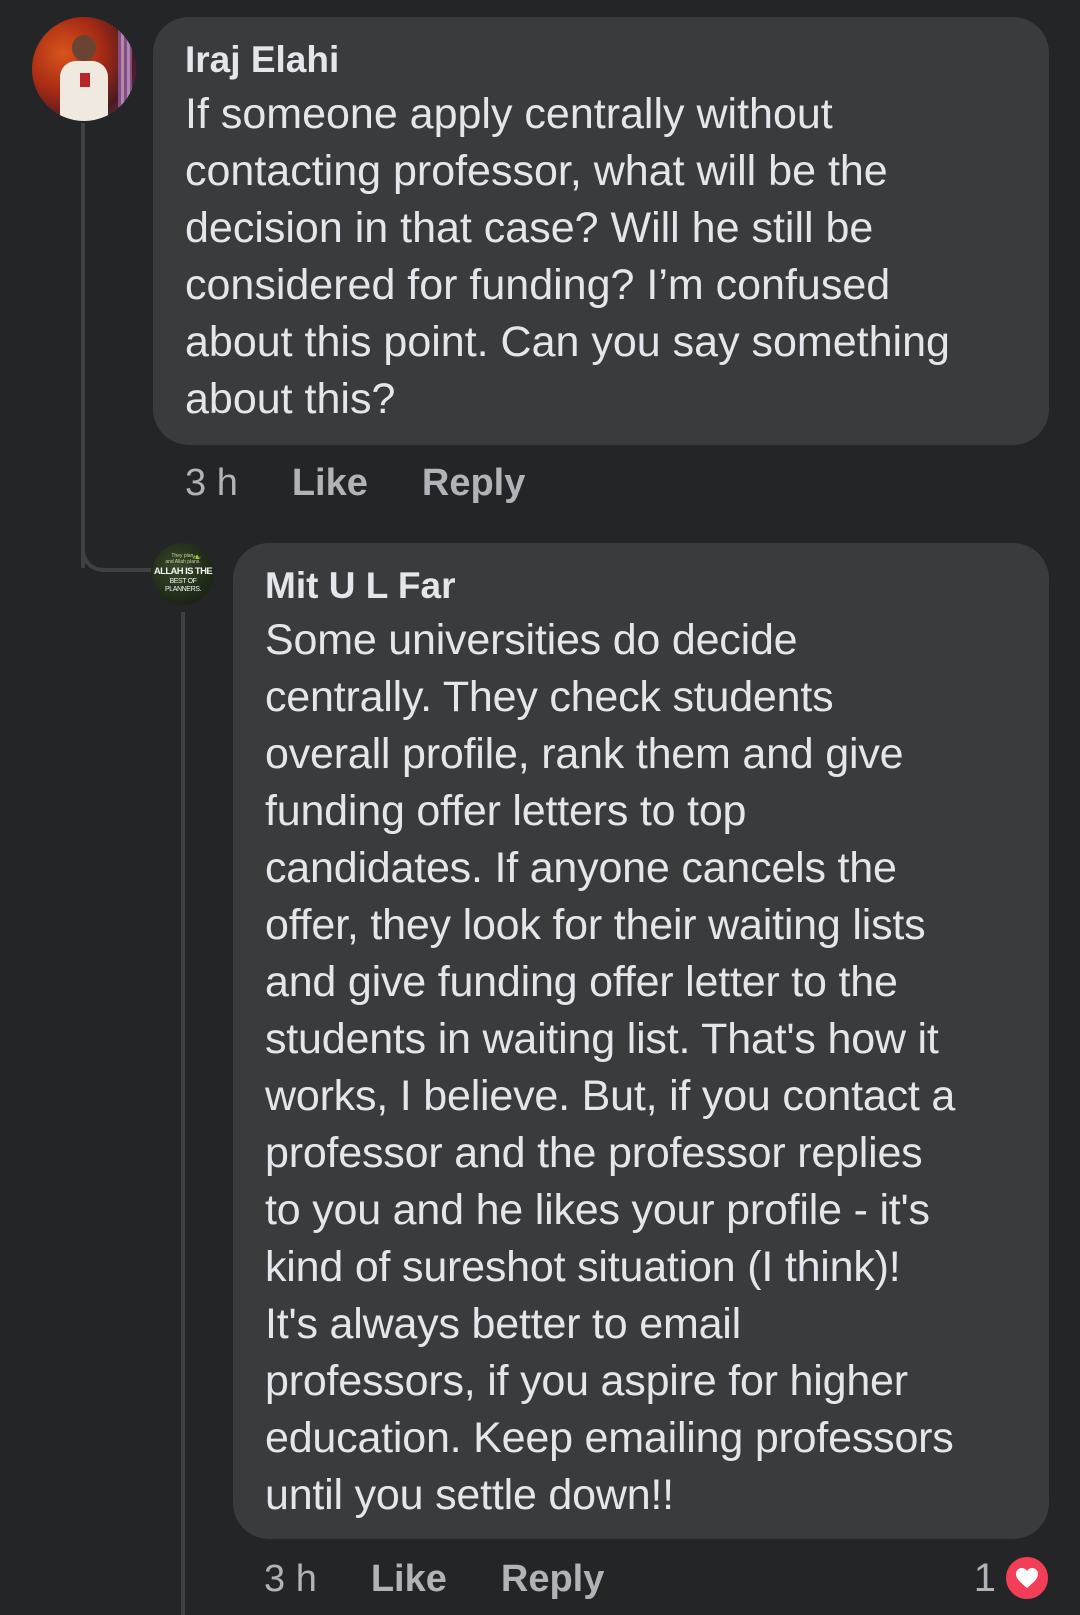 Image resolution: width=1080 pixels, height=1615 pixels. I want to click on heart-icon, so click(1027, 1578).